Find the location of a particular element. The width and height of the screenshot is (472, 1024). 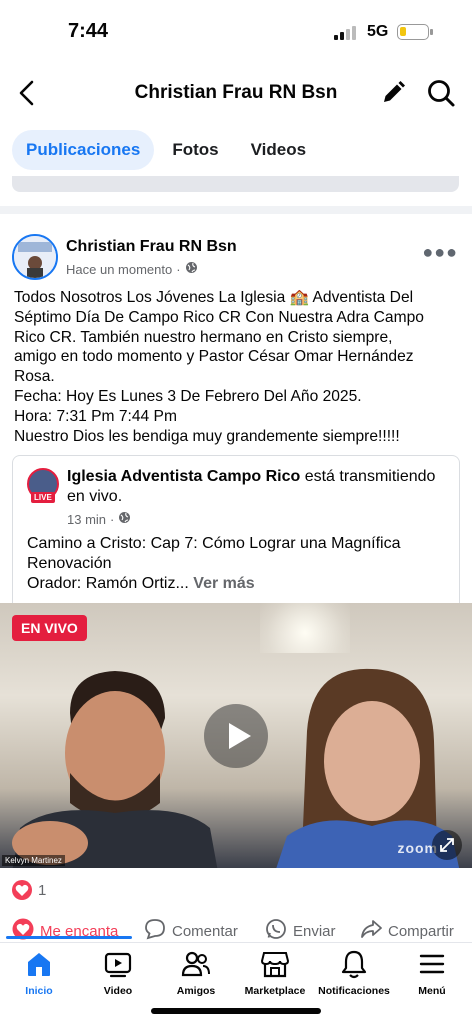

nav-marketplace-label: Marketplace is located at coordinates (275, 991).